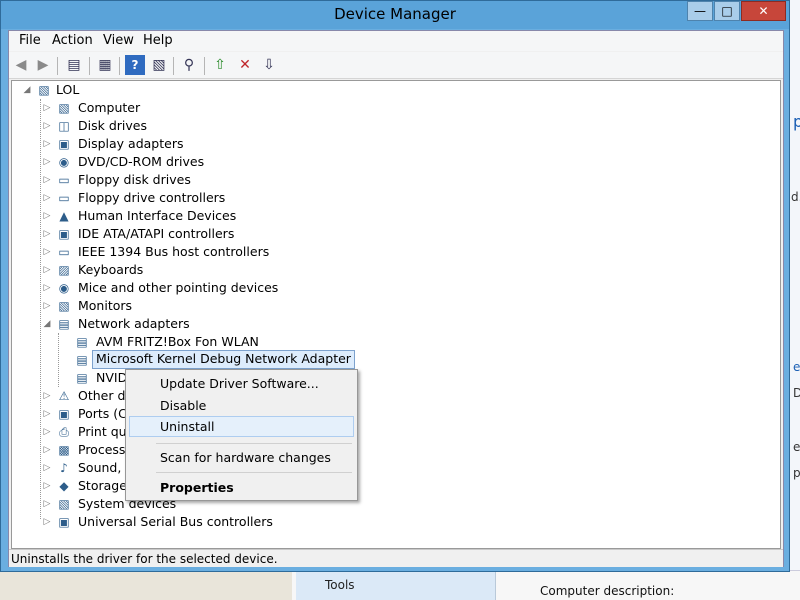 Image resolution: width=800 pixels, height=600 pixels. Describe the element at coordinates (21, 65) in the screenshot. I see `back-icon: ◀` at that location.